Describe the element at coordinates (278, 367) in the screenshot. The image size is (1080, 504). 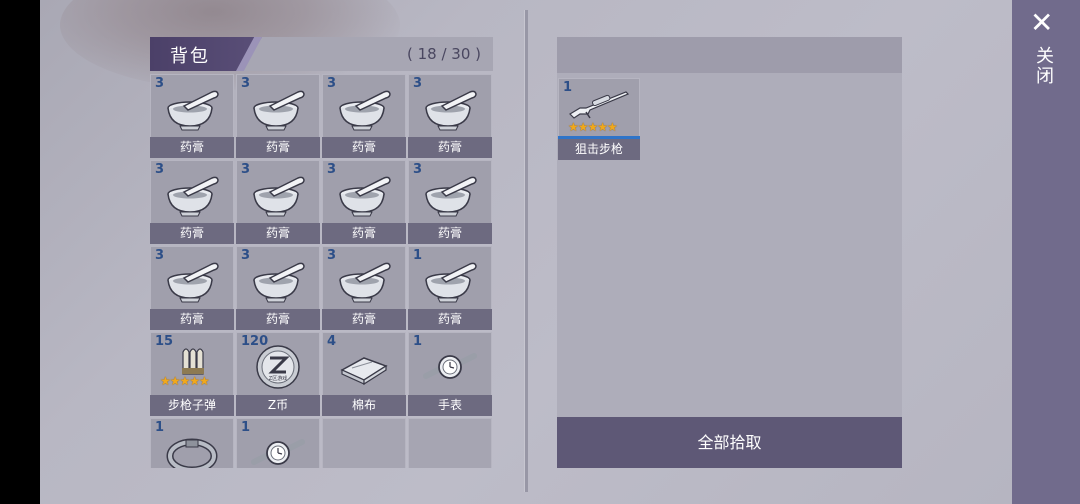
I see `z-coin-icon: Z区游戏` at that location.